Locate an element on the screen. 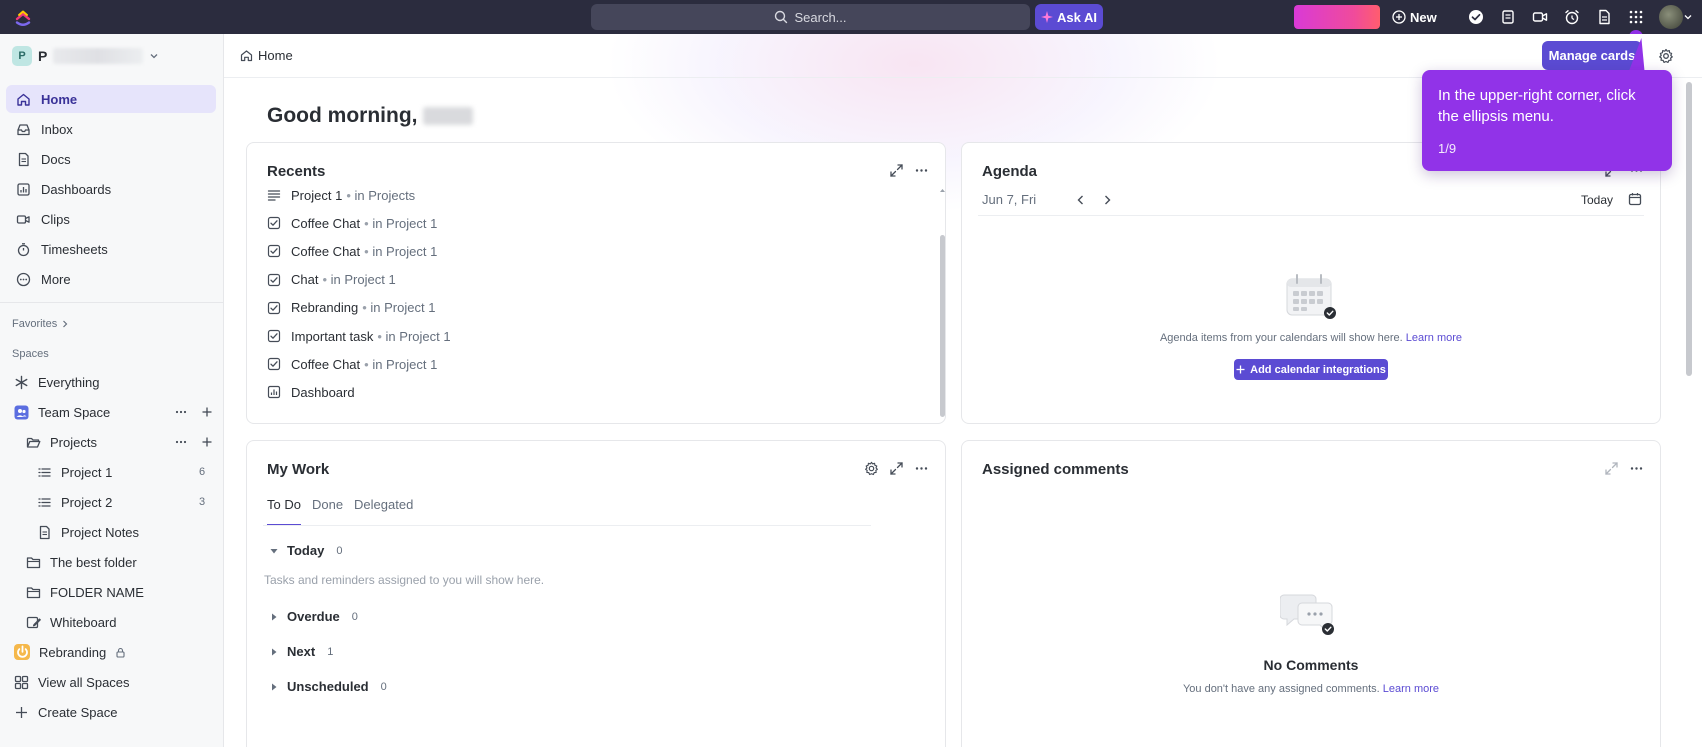 The width and height of the screenshot is (1702, 747). clickup-logo-icon is located at coordinates (23, 17).